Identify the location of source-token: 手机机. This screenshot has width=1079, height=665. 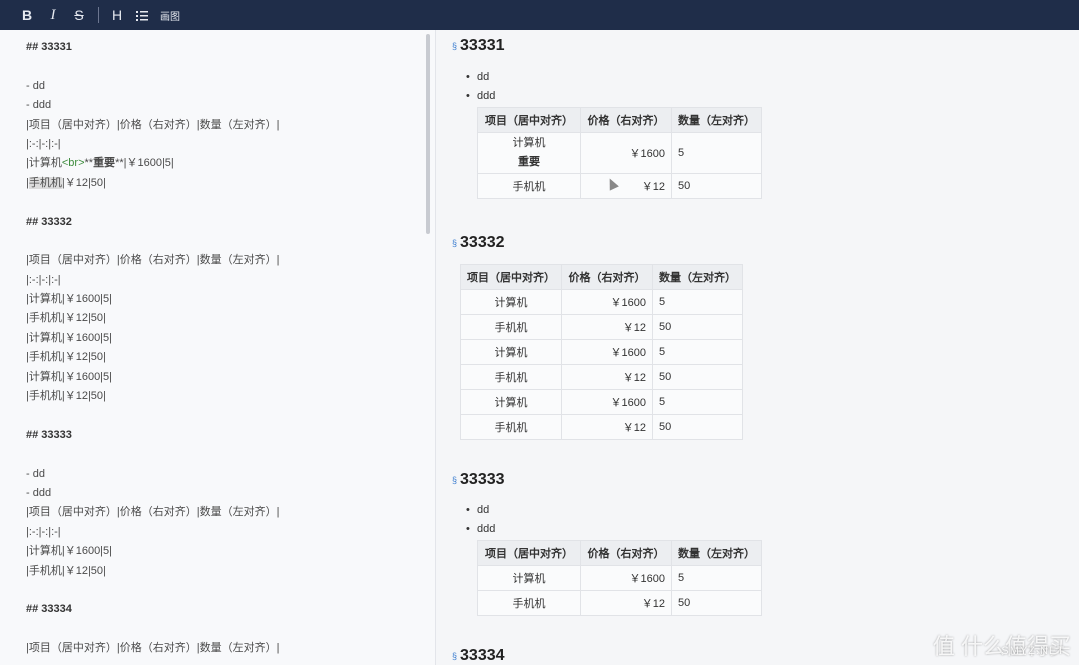
(45, 182).